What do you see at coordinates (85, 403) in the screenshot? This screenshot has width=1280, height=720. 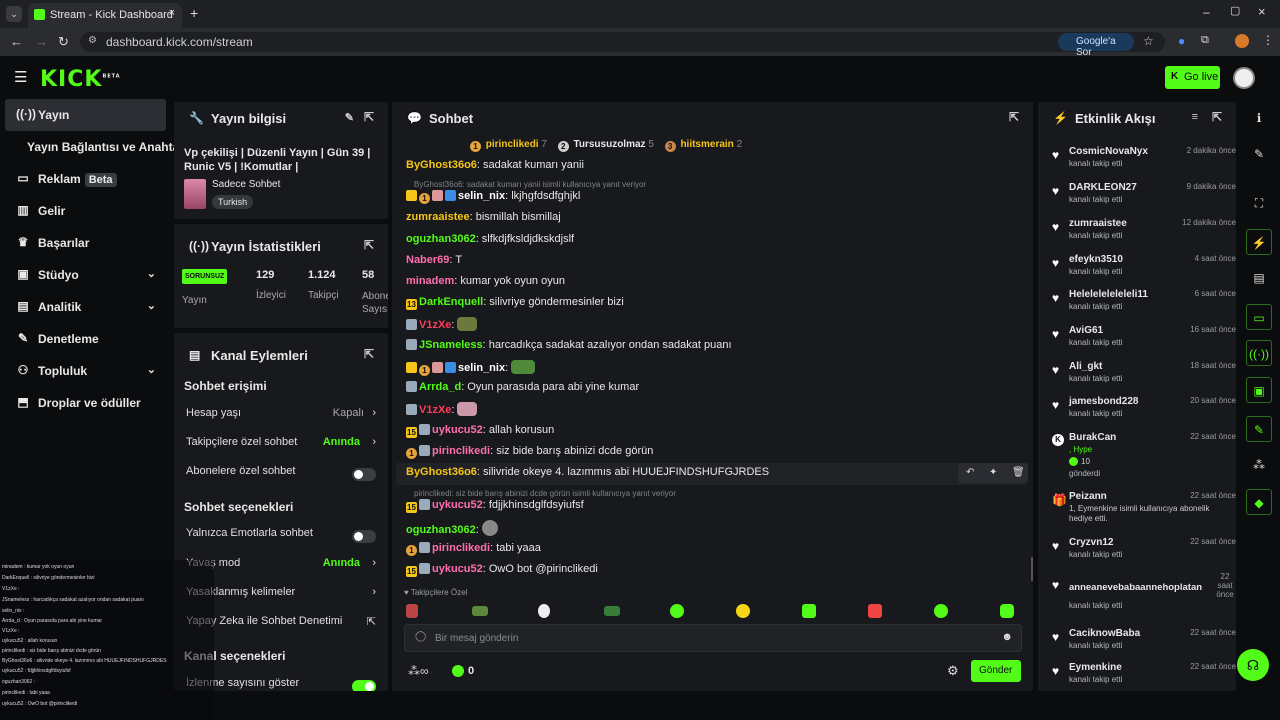 I see `sidebar-item-drops: ⬒ Droplar ve ödüller` at bounding box center [85, 403].